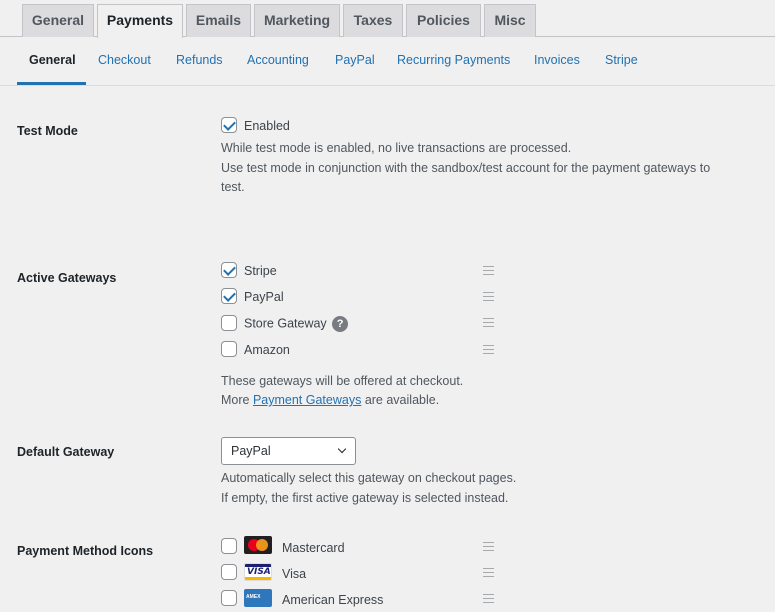 The image size is (775, 612). What do you see at coordinates (251, 451) in the screenshot?
I see `default-gateway-value: PayPal` at bounding box center [251, 451].